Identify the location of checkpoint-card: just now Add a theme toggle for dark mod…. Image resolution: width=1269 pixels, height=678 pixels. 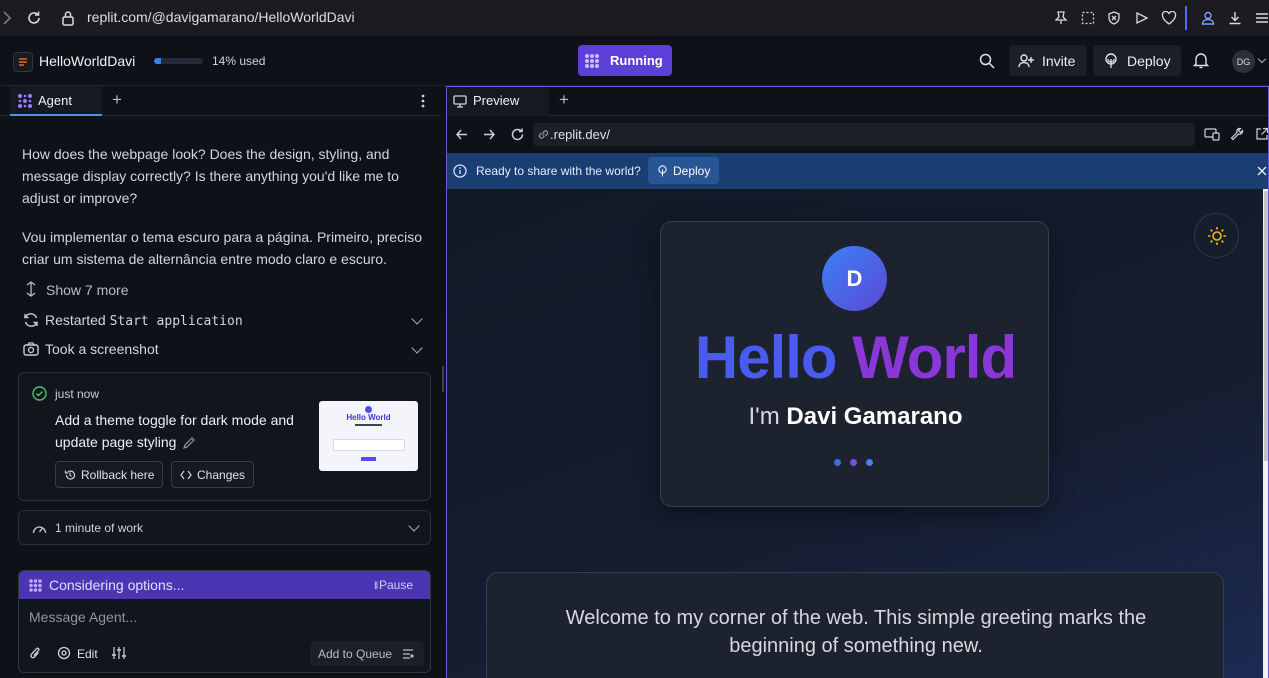
(224, 436).